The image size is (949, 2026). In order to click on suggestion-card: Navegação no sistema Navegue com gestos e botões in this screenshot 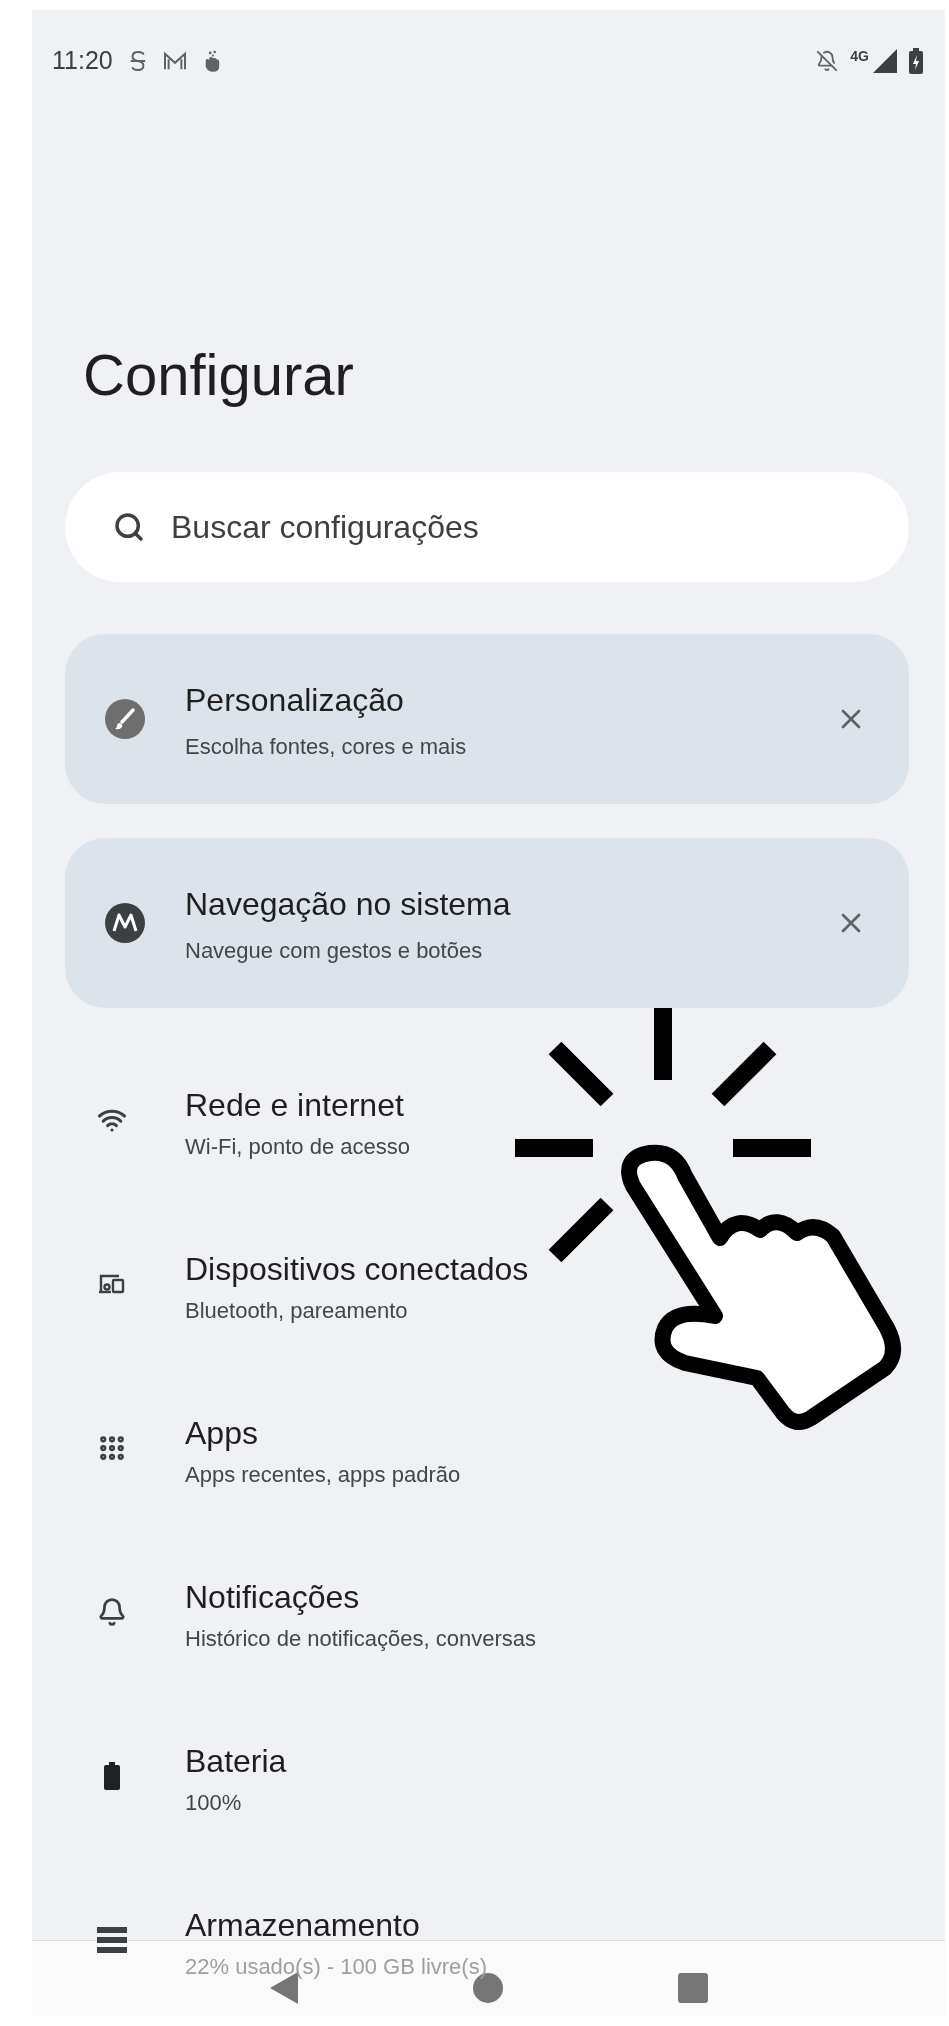, I will do `click(487, 923)`.